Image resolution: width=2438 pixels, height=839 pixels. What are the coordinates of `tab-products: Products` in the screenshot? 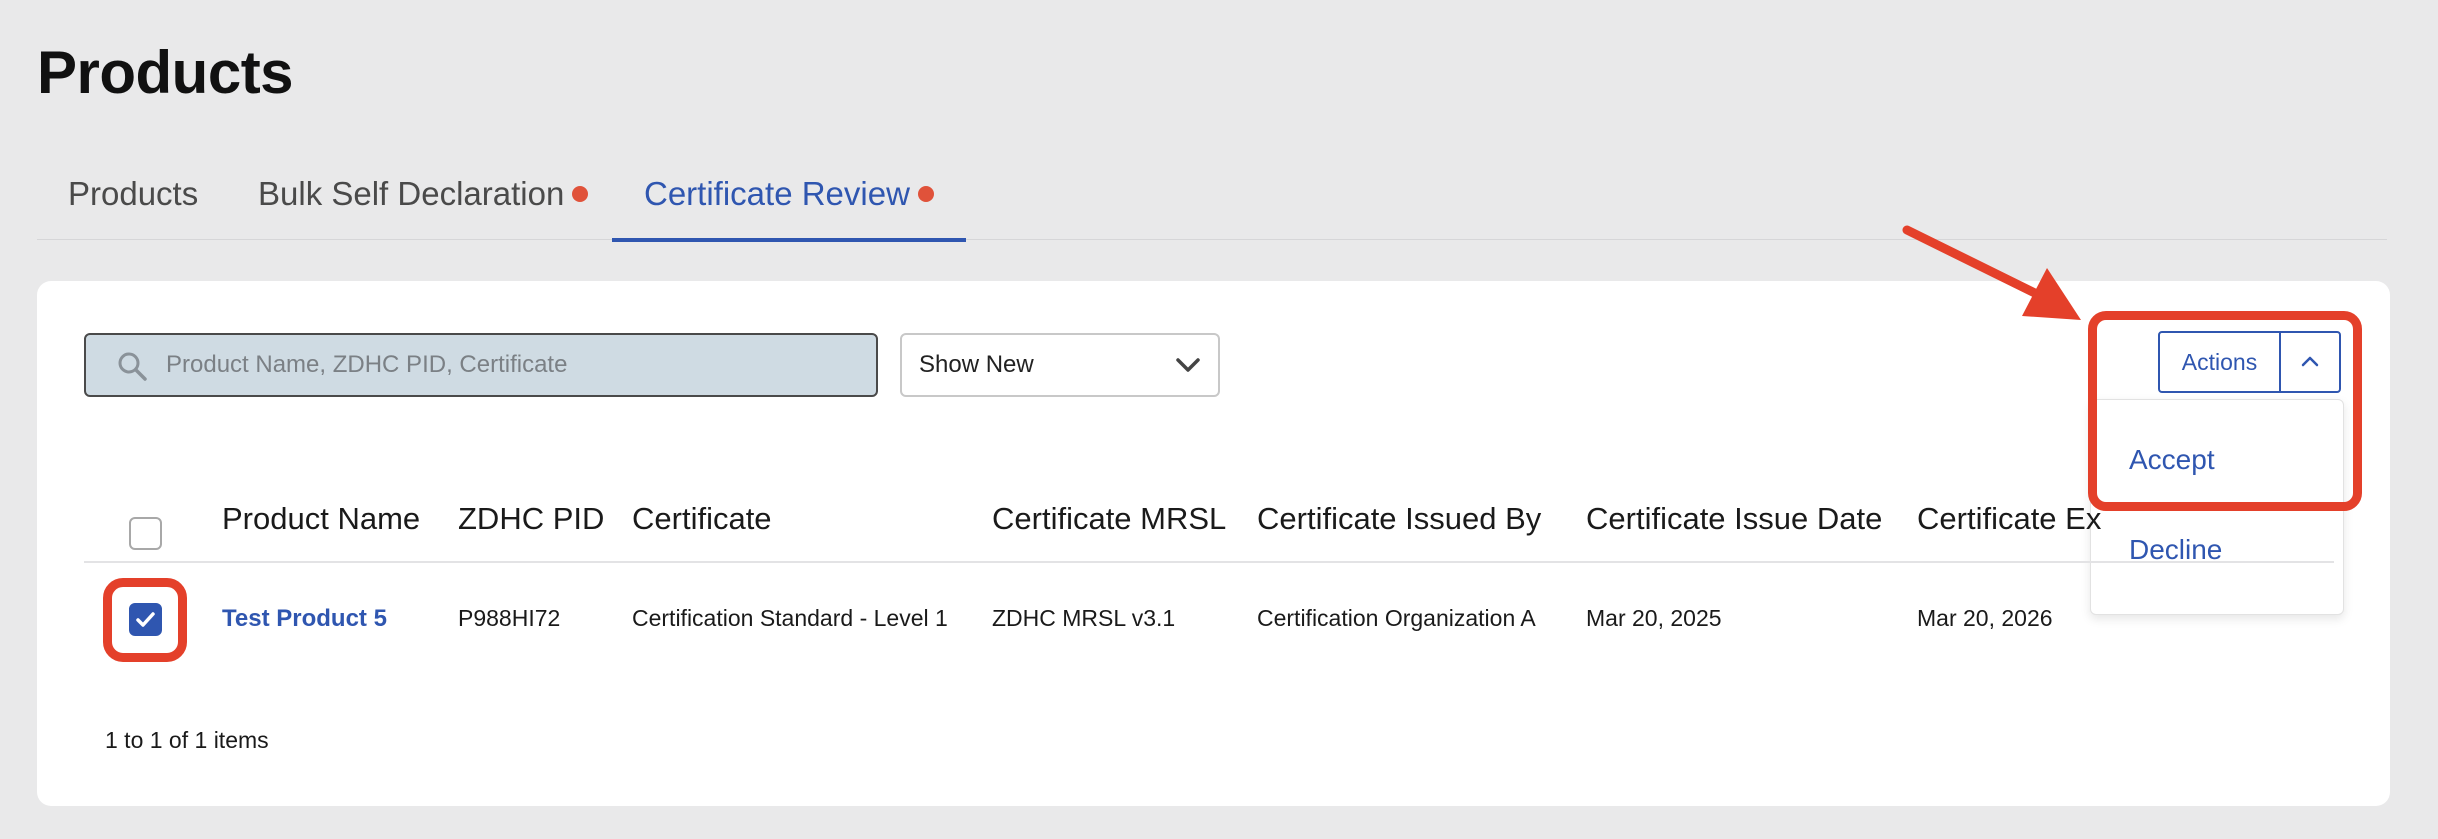 It's located at (133, 200).